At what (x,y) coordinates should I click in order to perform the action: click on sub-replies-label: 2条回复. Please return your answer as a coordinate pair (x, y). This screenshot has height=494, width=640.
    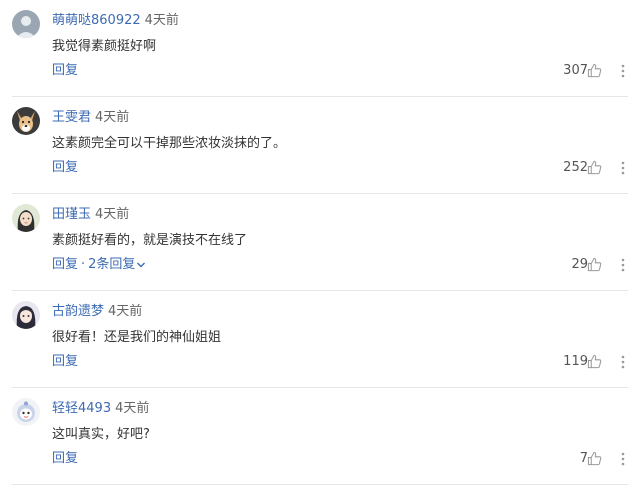
    Looking at the image, I should click on (112, 264).